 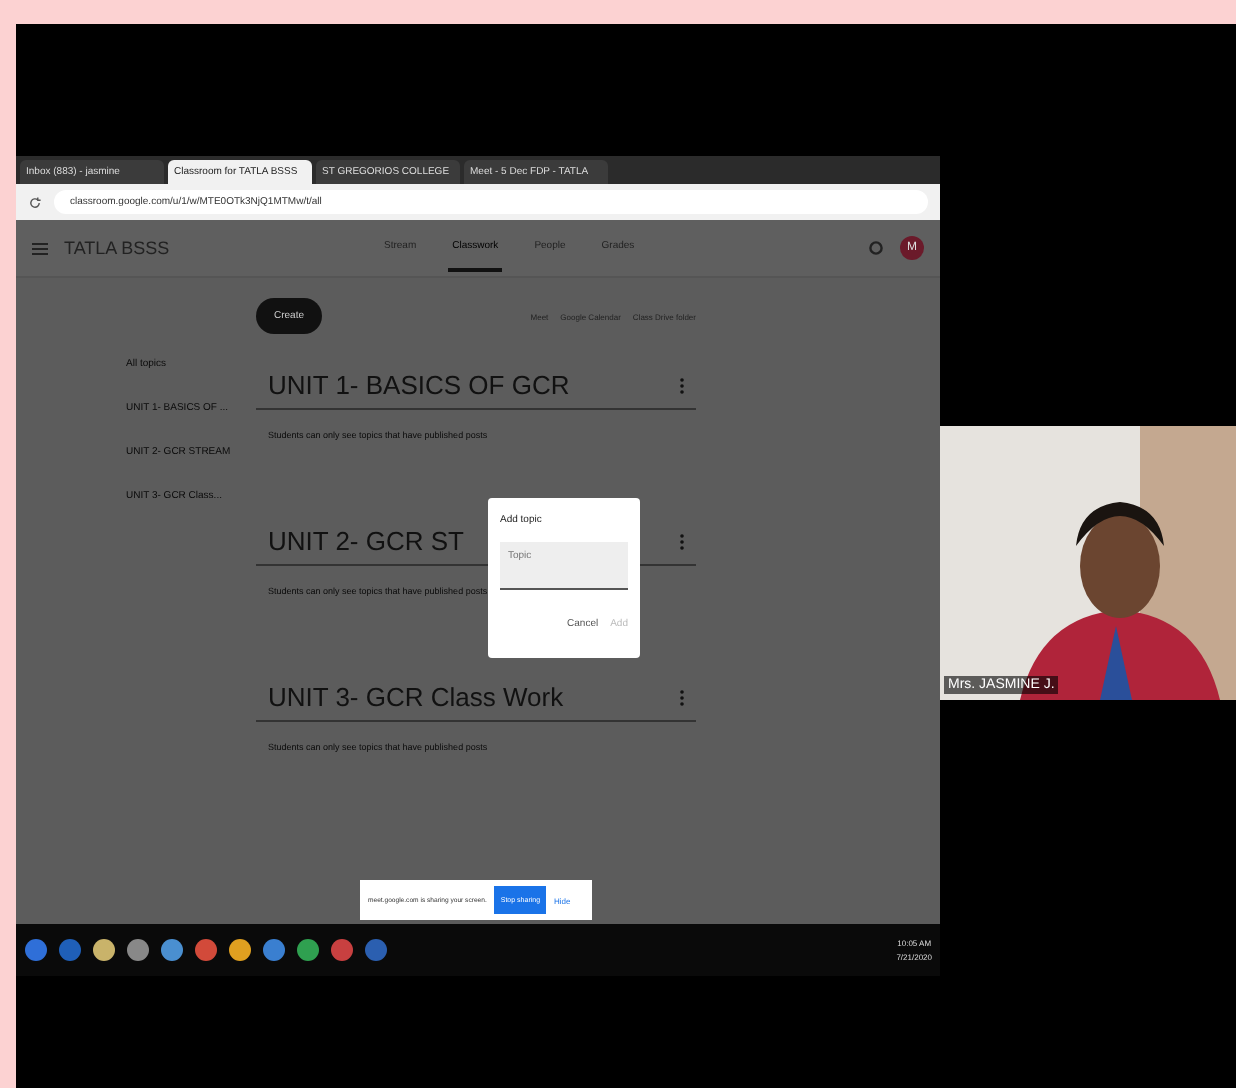 I want to click on menu-icon, so click(x=40, y=248).